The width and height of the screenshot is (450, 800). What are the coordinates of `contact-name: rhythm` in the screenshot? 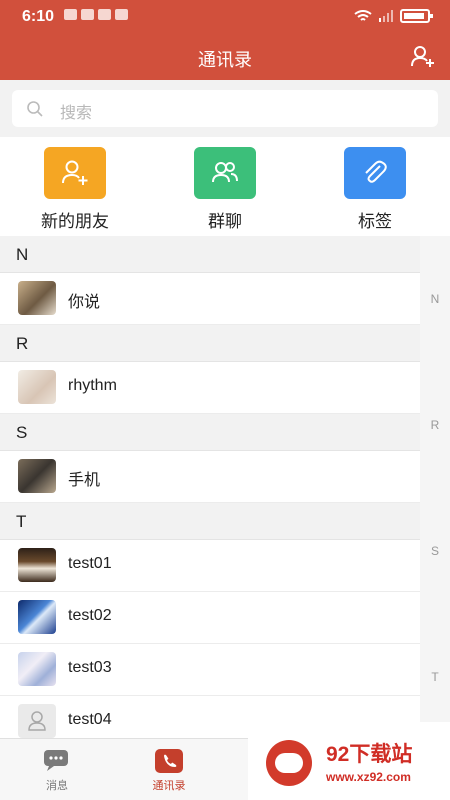 It's located at (92, 385).